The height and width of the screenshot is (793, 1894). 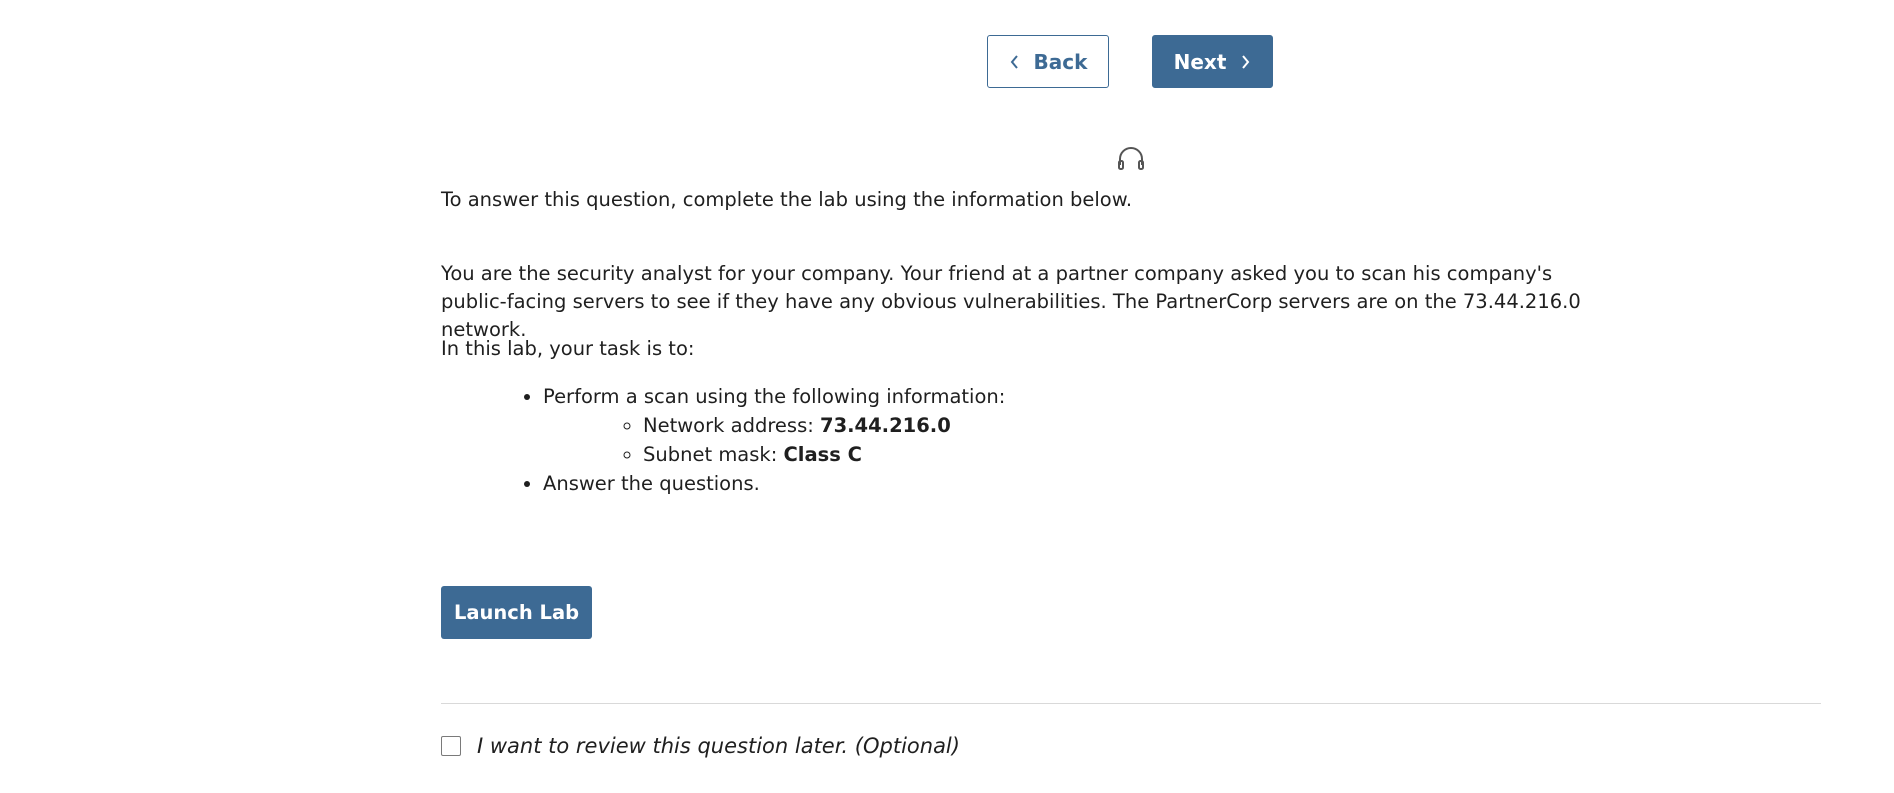 I want to click on network-address-label: Network address:, so click(x=731, y=425).